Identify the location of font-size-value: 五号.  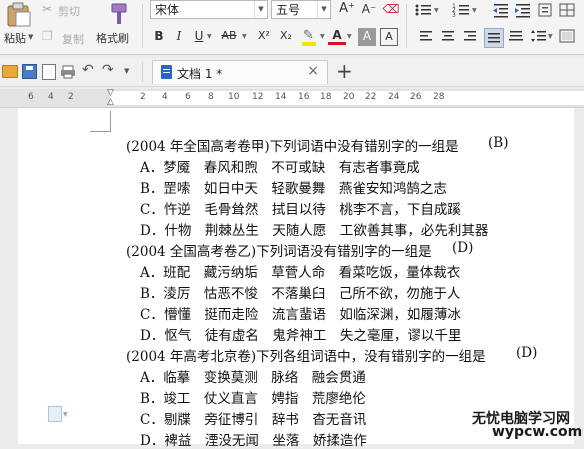
(288, 10).